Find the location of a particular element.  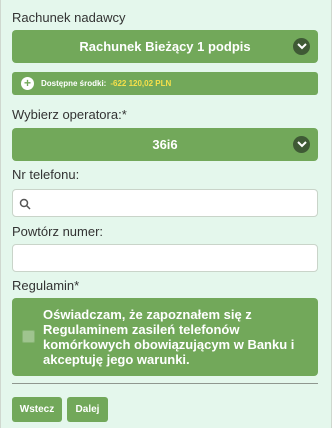

repeat-number-input is located at coordinates (165, 258).